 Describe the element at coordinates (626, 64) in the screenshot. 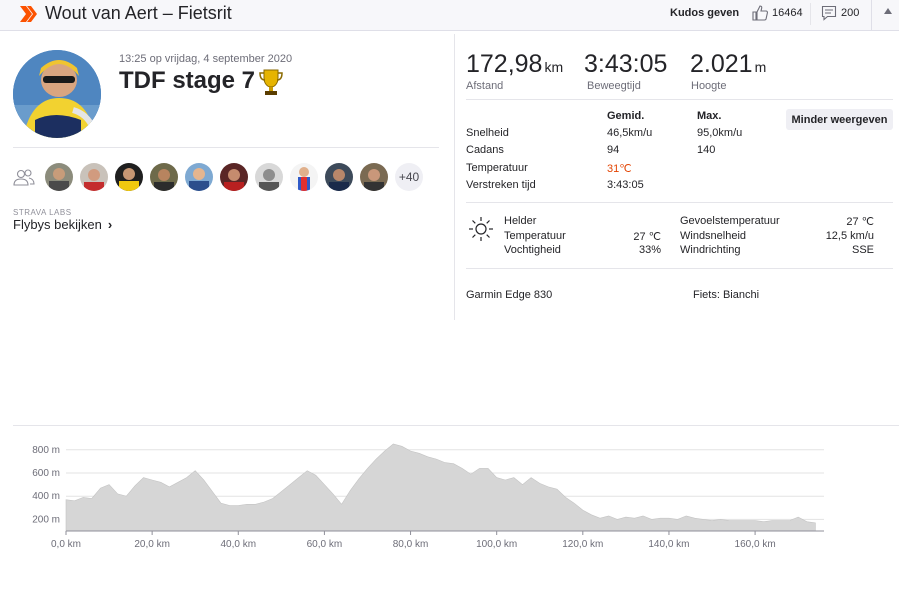

I see `moving-time-value: 3:43:05` at that location.